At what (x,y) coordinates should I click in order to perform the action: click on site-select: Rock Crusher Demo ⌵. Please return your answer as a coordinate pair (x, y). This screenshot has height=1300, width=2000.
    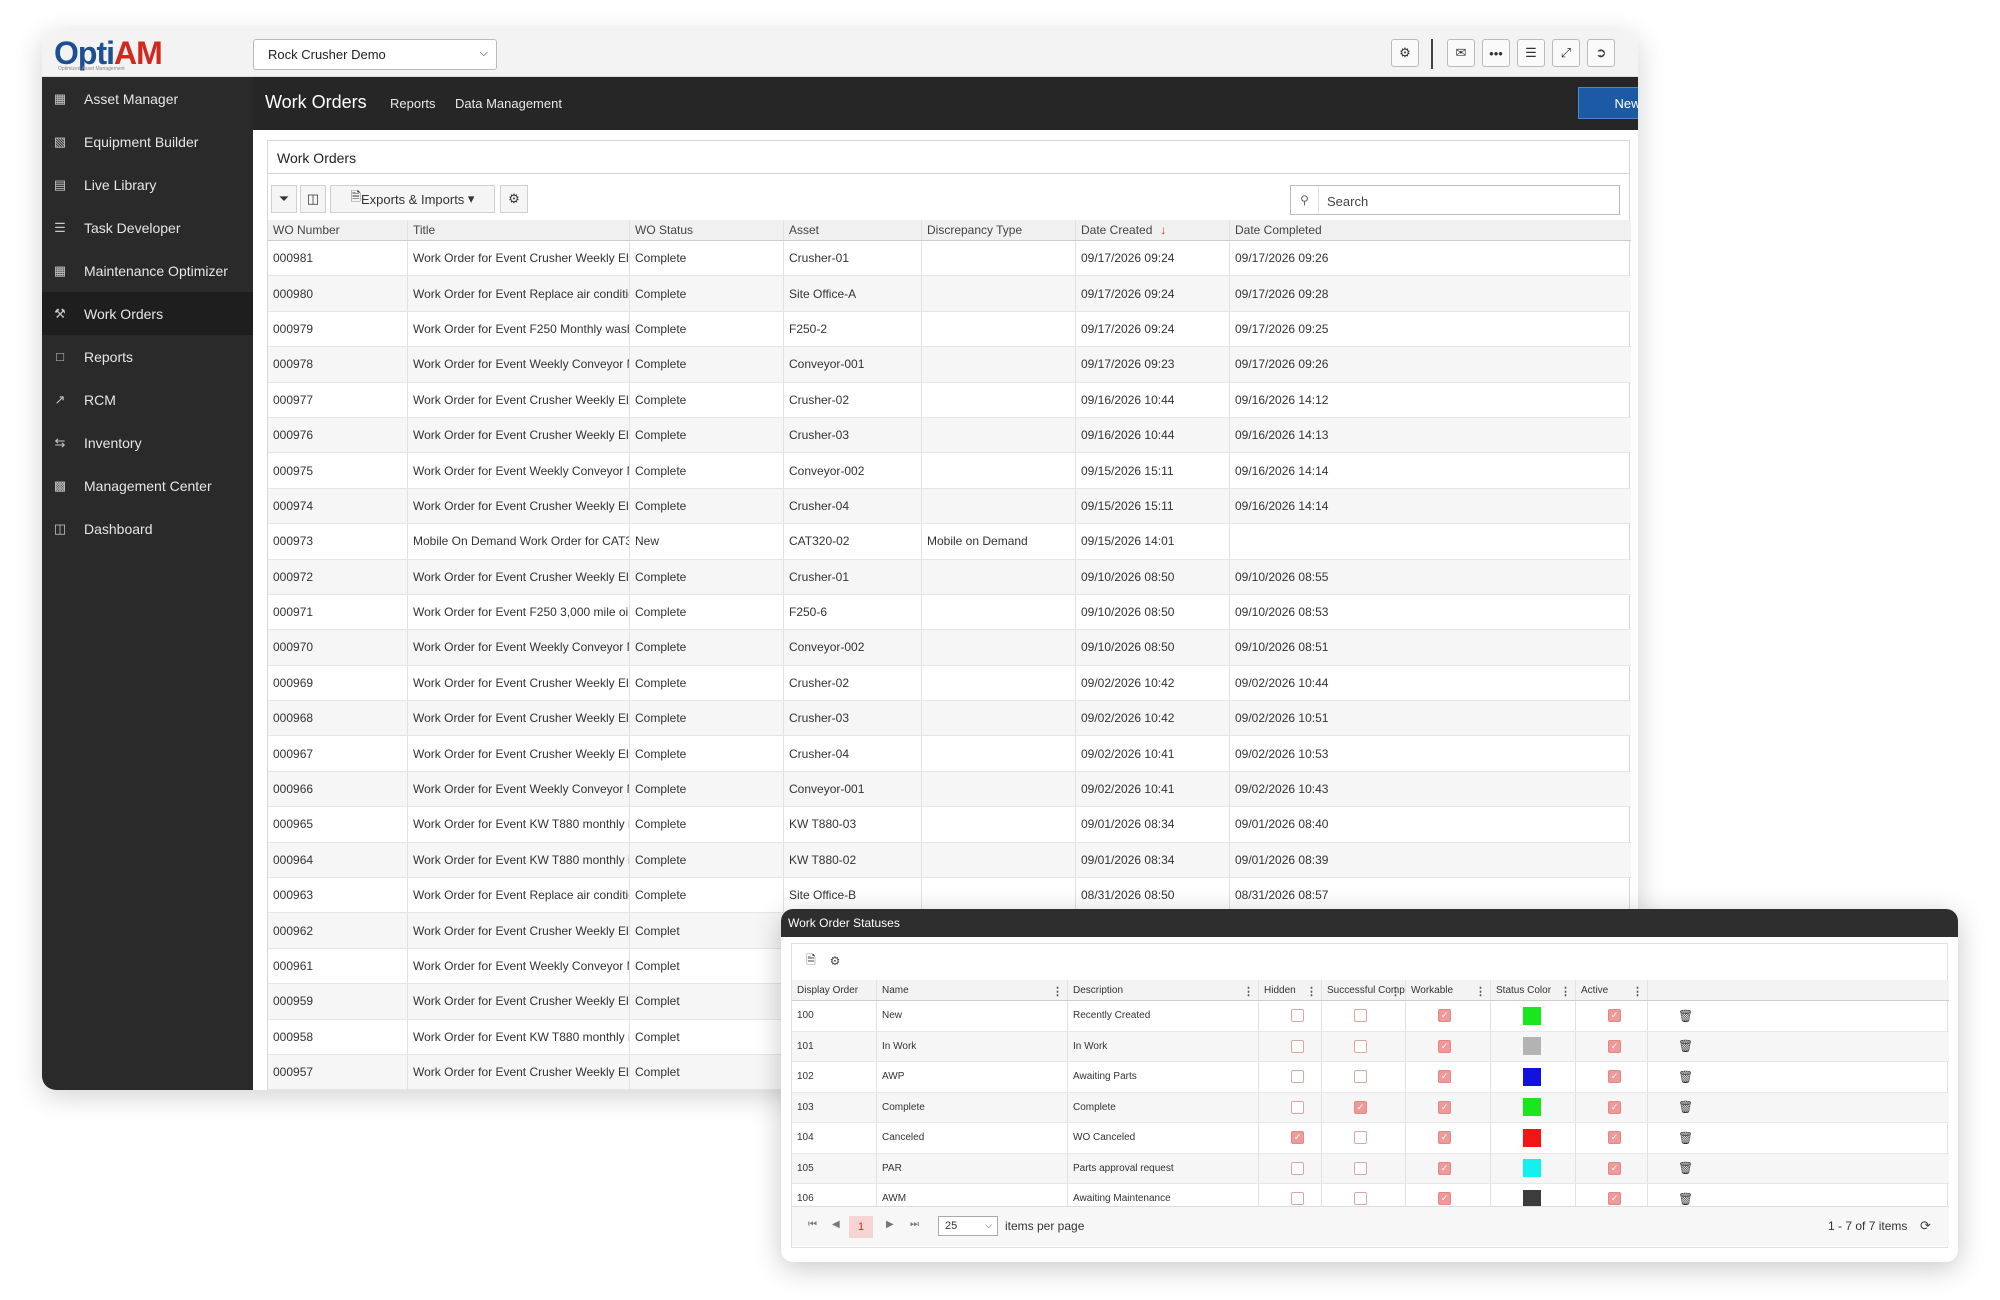
    Looking at the image, I should click on (375, 54).